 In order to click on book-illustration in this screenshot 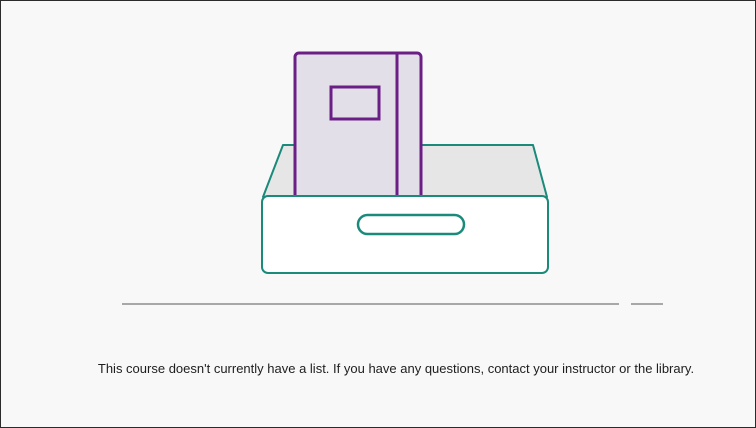, I will do `click(358, 128)`.